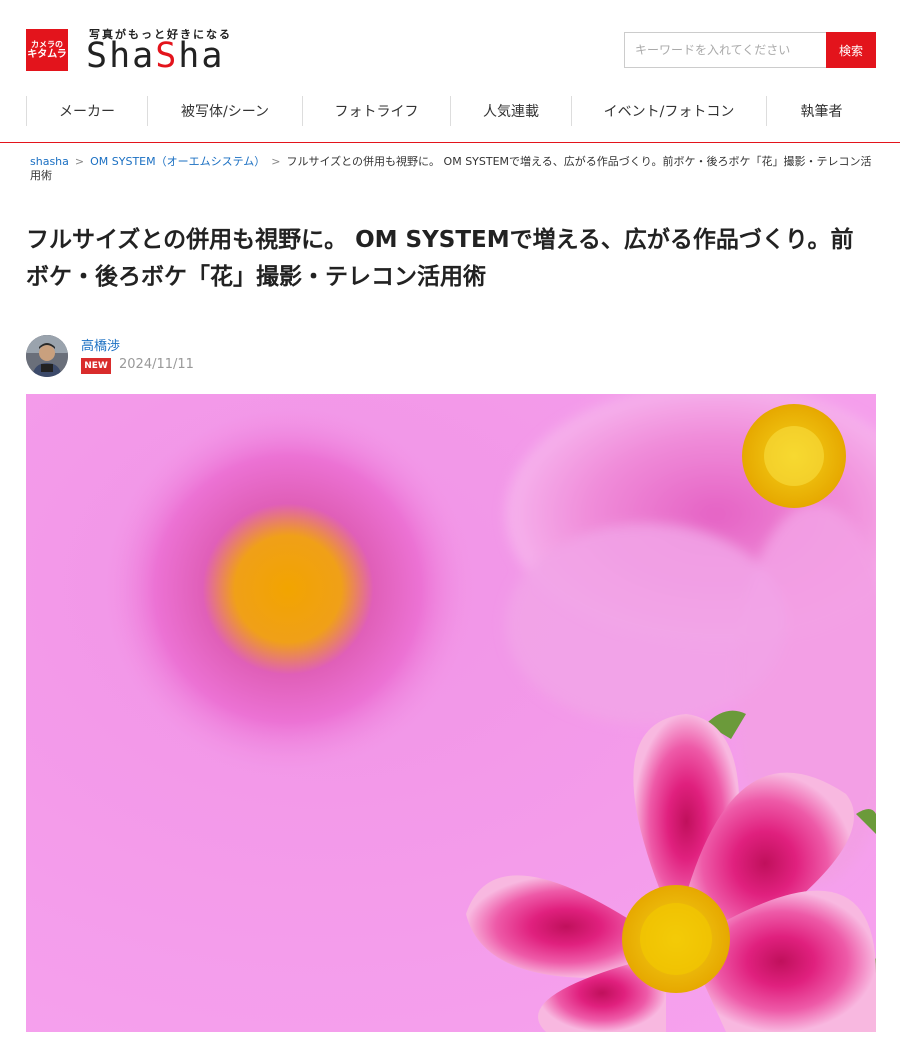 This screenshot has height=1060, width=900. What do you see at coordinates (851, 50) in the screenshot?
I see `search-button: 検索` at bounding box center [851, 50].